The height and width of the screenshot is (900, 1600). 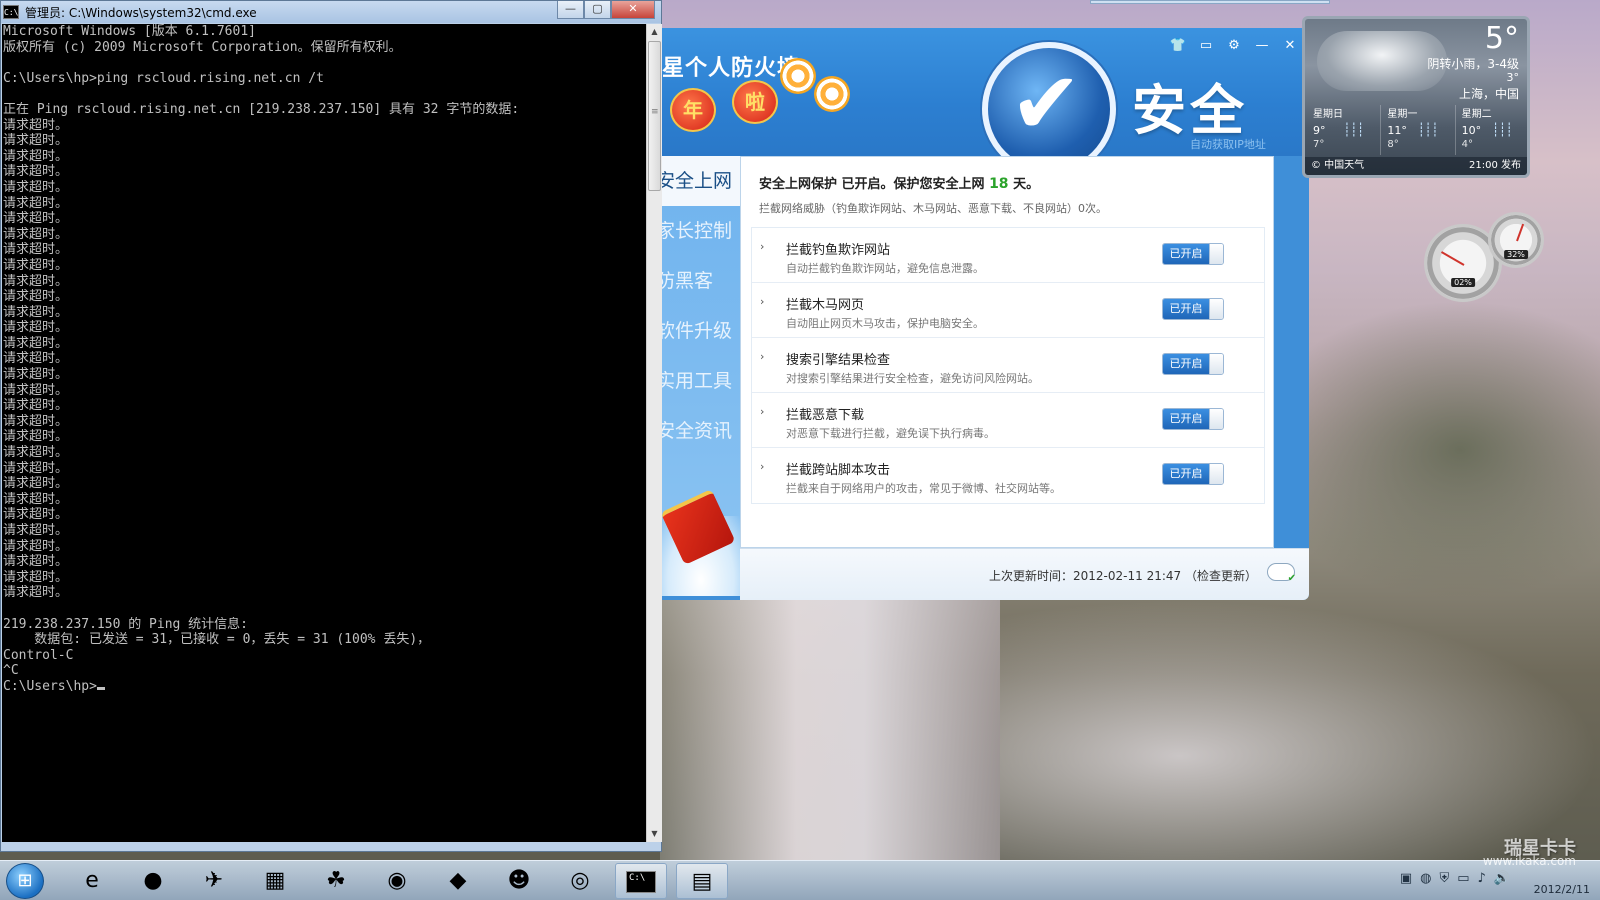 What do you see at coordinates (798, 76) in the screenshot?
I see `firework-icon` at bounding box center [798, 76].